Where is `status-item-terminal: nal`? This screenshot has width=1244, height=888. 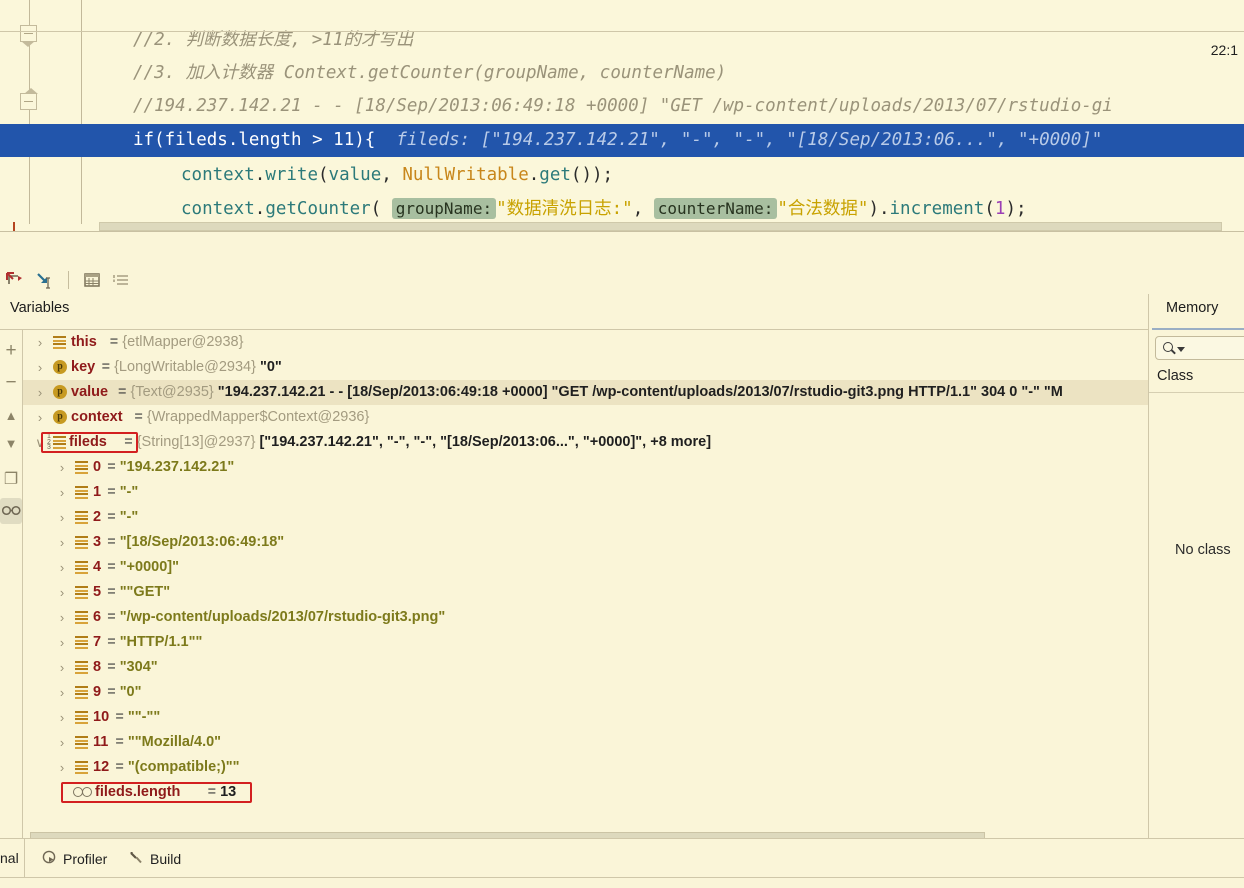 status-item-terminal: nal is located at coordinates (9, 858).